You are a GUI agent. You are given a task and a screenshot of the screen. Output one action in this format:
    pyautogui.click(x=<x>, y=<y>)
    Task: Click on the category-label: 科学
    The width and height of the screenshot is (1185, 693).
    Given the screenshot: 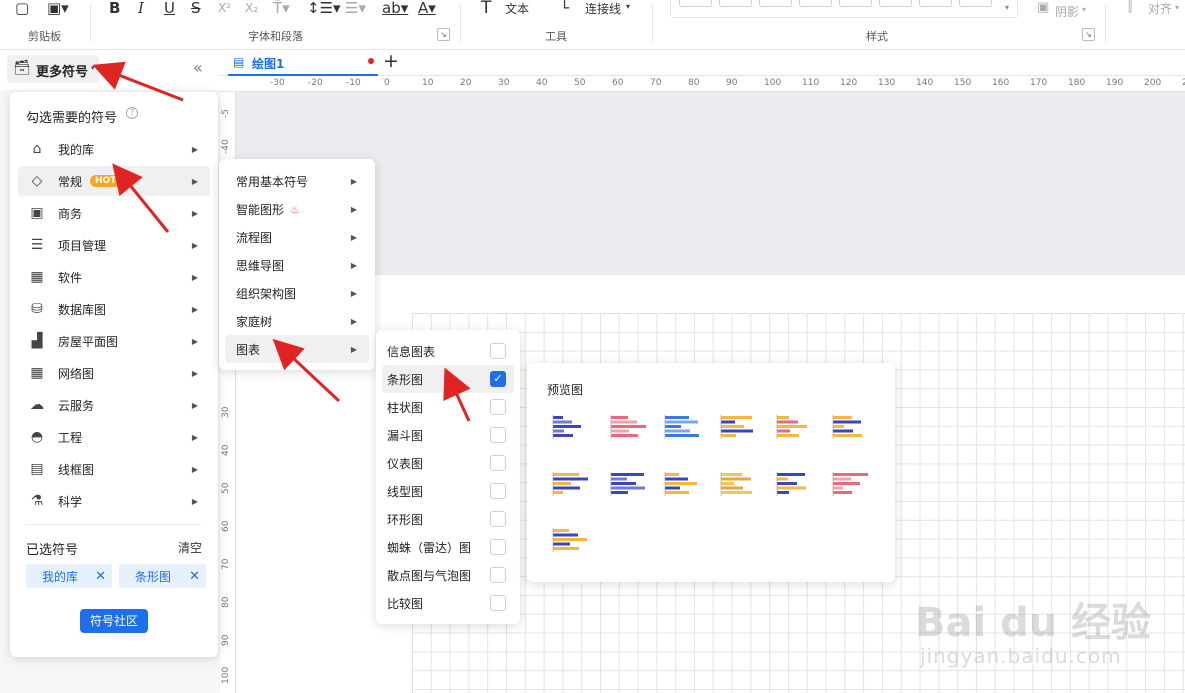 What is the action you would take?
    pyautogui.click(x=70, y=501)
    